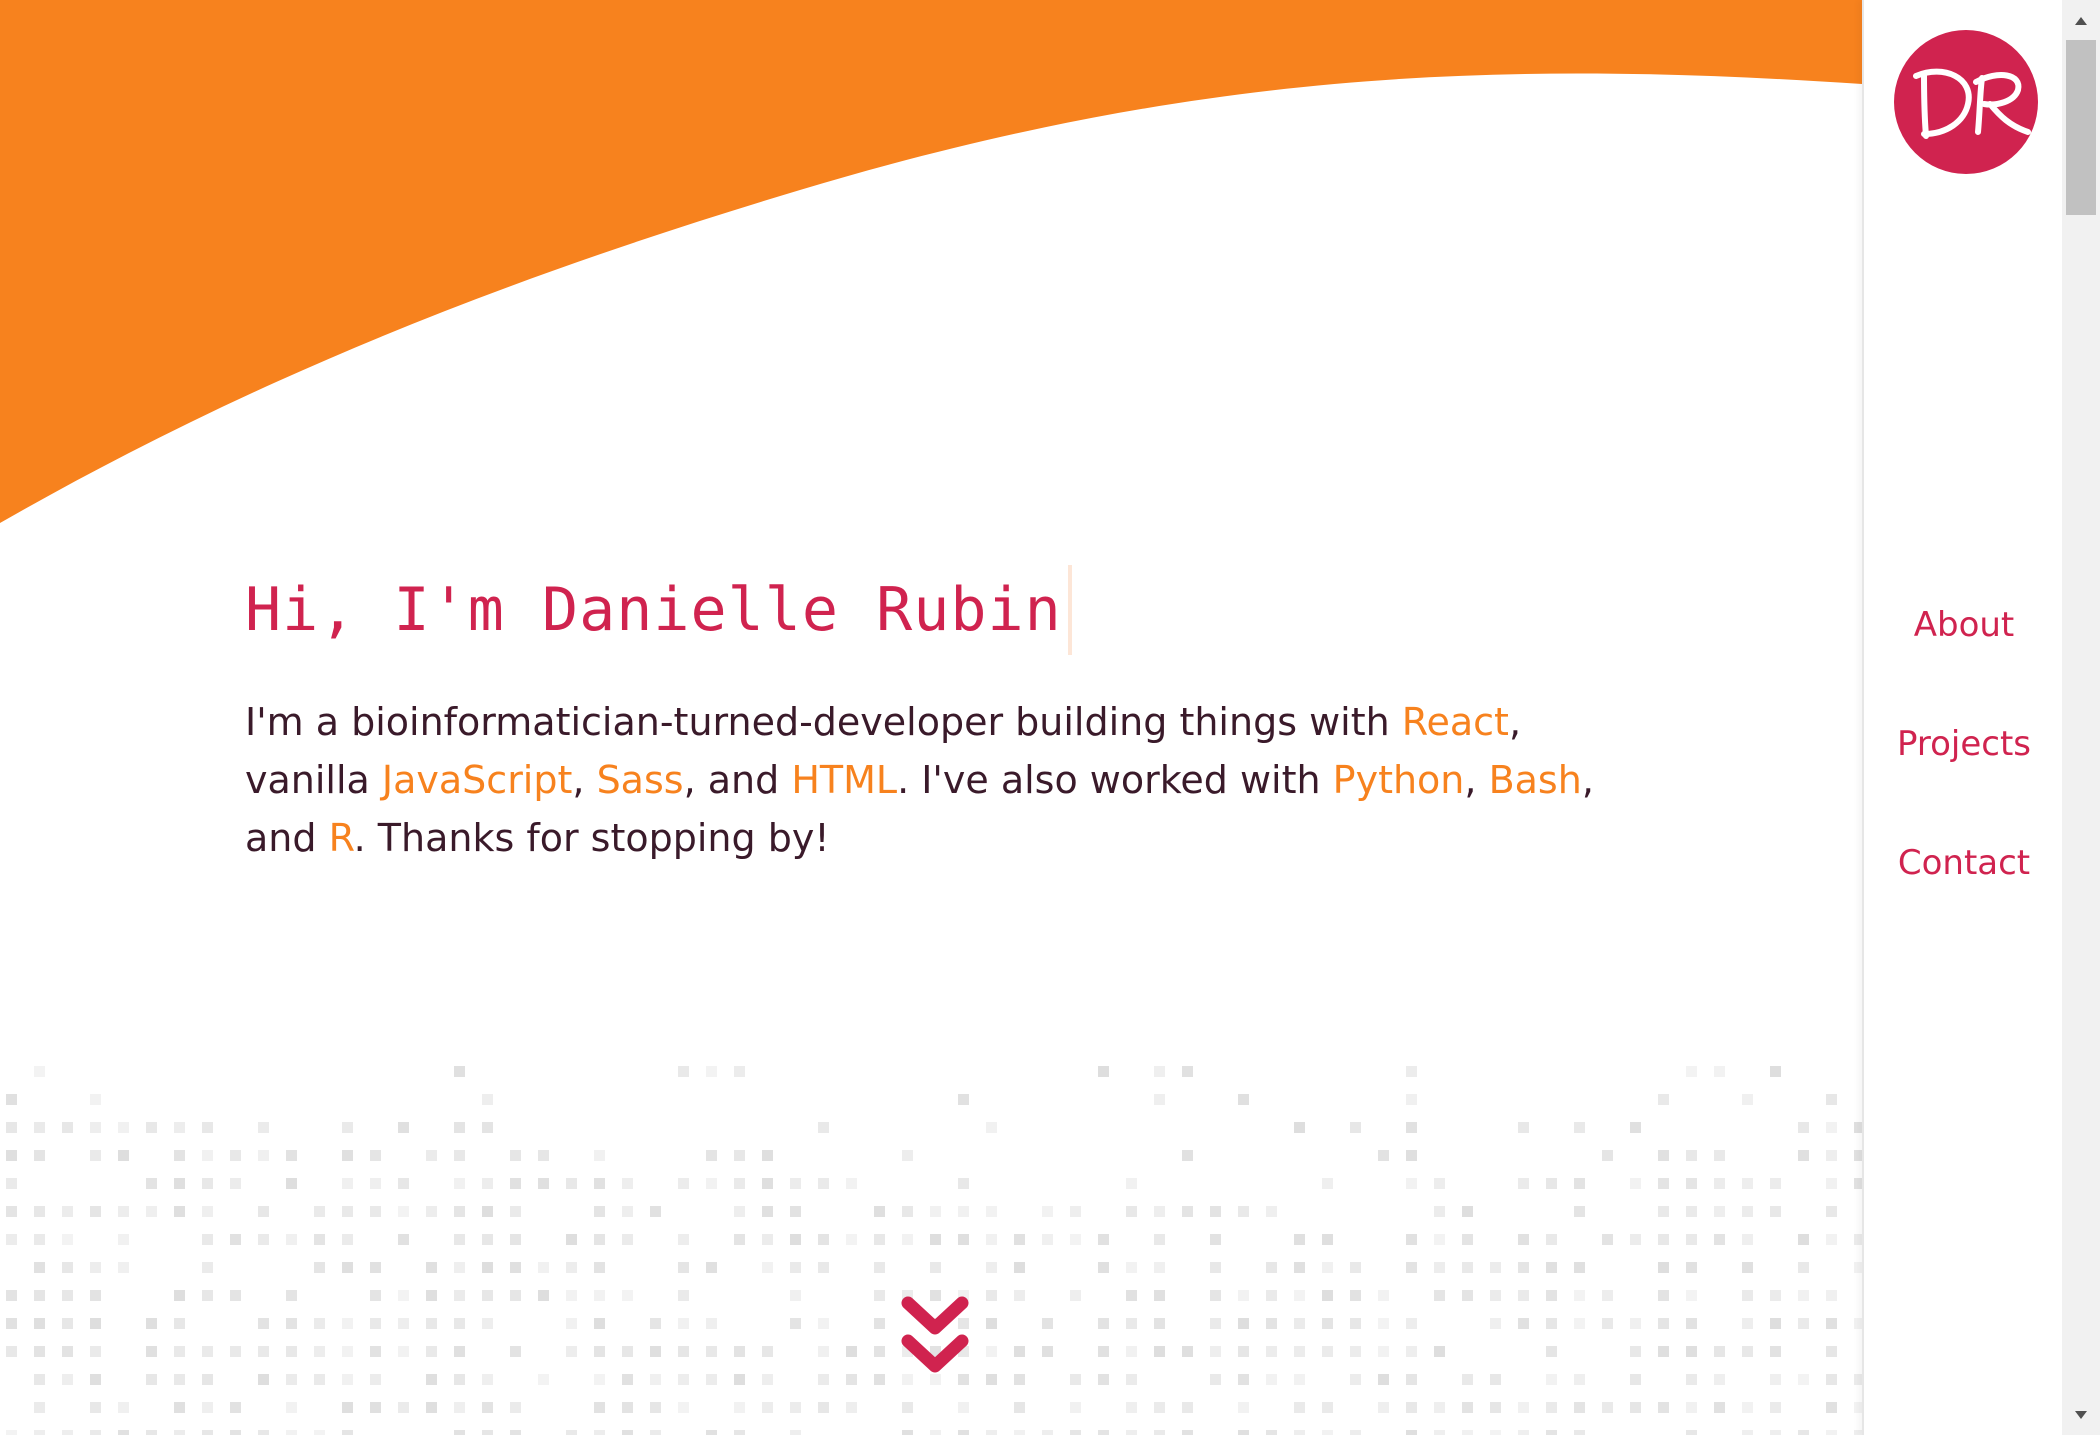 The width and height of the screenshot is (2100, 1435). Describe the element at coordinates (2081, 21) in the screenshot. I see `scroll-up-arrow` at that location.